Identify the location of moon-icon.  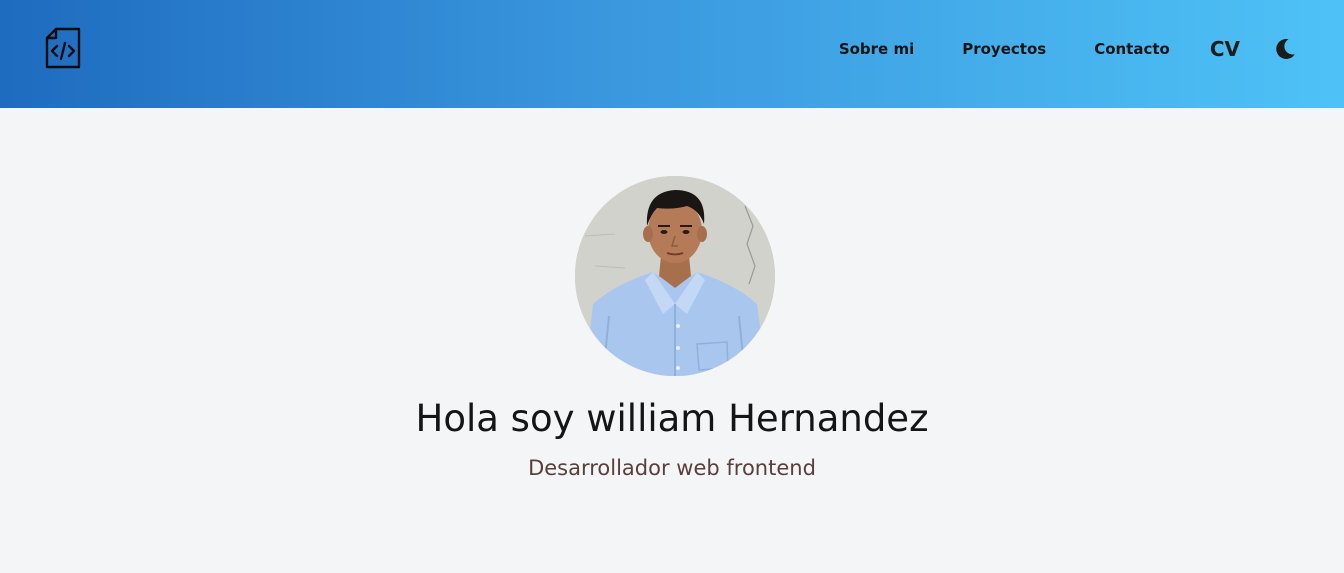
(1285, 48).